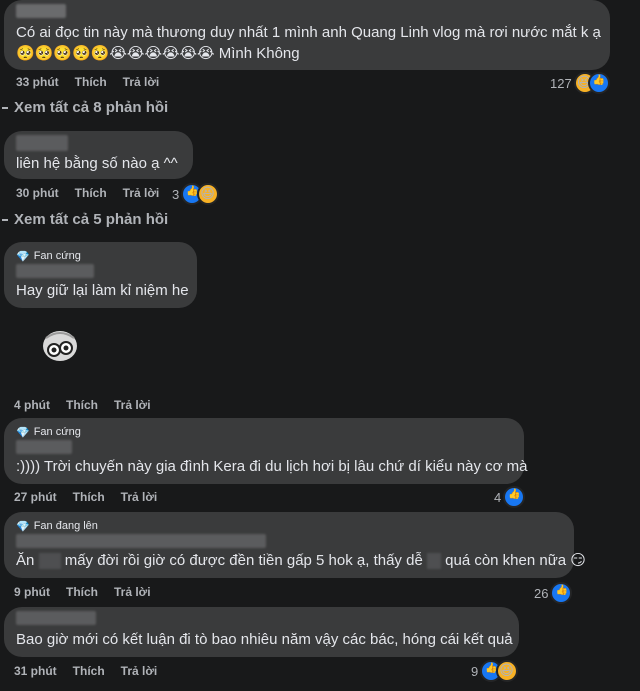  What do you see at coordinates (35, 671) in the screenshot?
I see `timestamp: 31 phút` at bounding box center [35, 671].